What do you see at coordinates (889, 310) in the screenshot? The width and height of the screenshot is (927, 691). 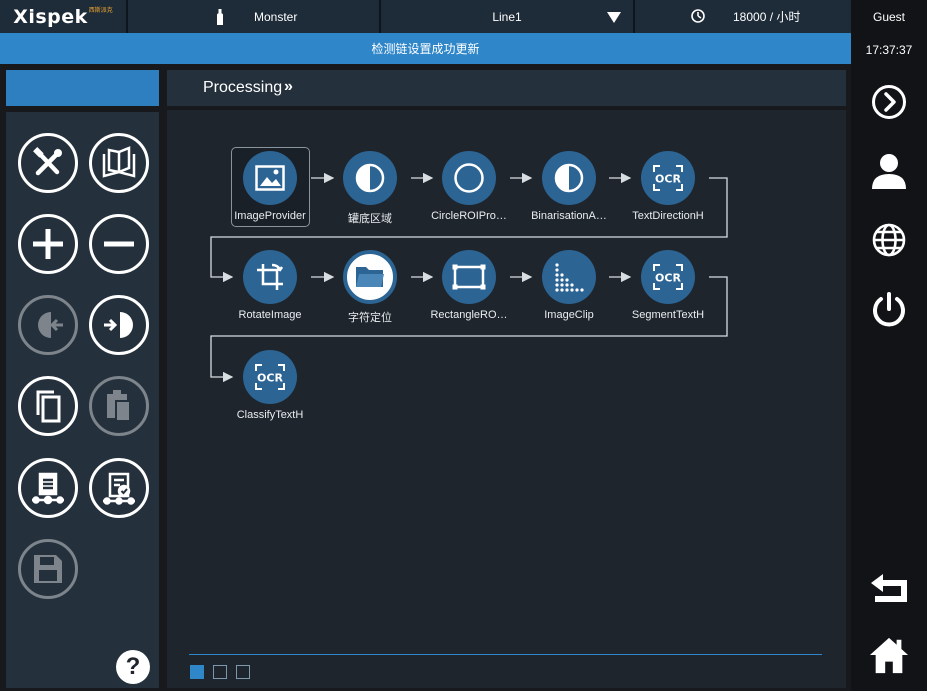 I see `power-icon` at bounding box center [889, 310].